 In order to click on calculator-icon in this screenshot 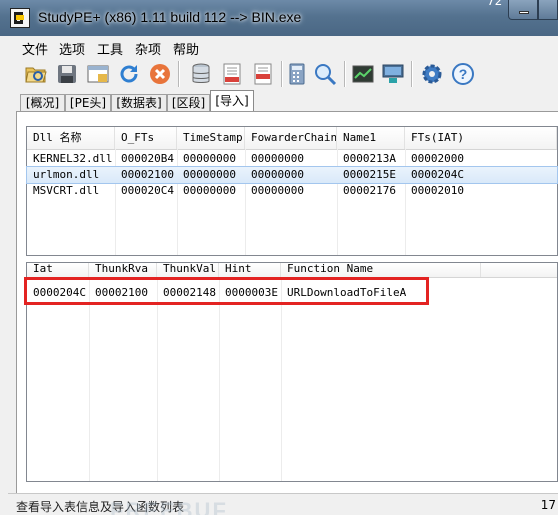, I will do `click(297, 74)`.